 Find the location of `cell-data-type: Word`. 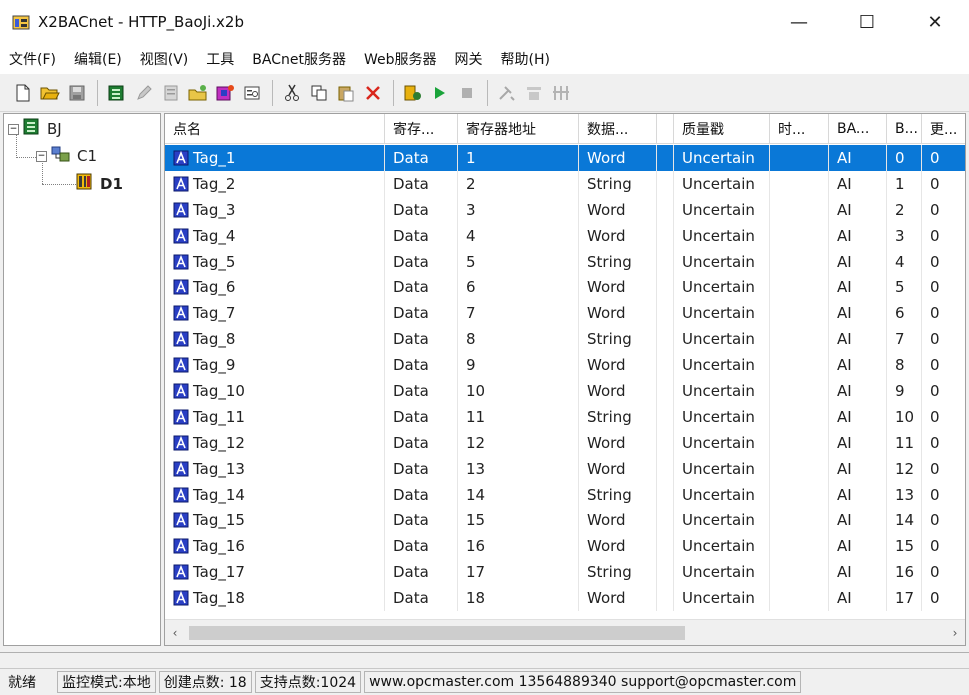

cell-data-type: Word is located at coordinates (618, 546).